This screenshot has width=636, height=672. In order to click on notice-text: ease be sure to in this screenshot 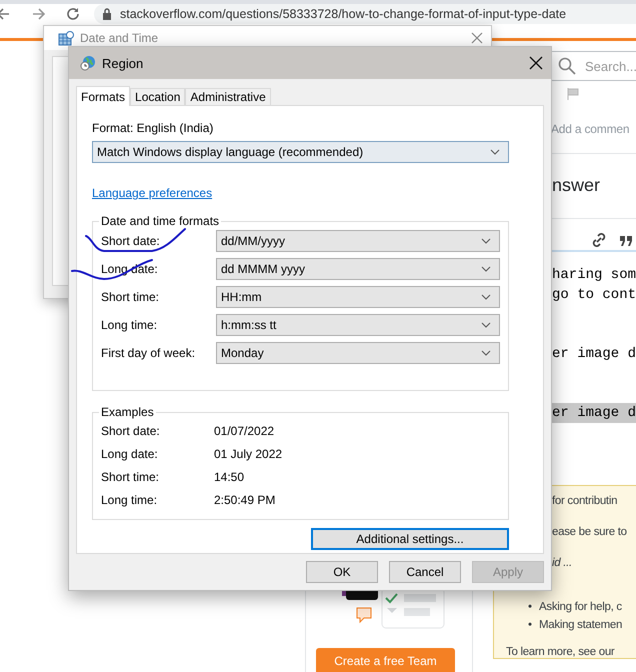, I will do `click(590, 533)`.